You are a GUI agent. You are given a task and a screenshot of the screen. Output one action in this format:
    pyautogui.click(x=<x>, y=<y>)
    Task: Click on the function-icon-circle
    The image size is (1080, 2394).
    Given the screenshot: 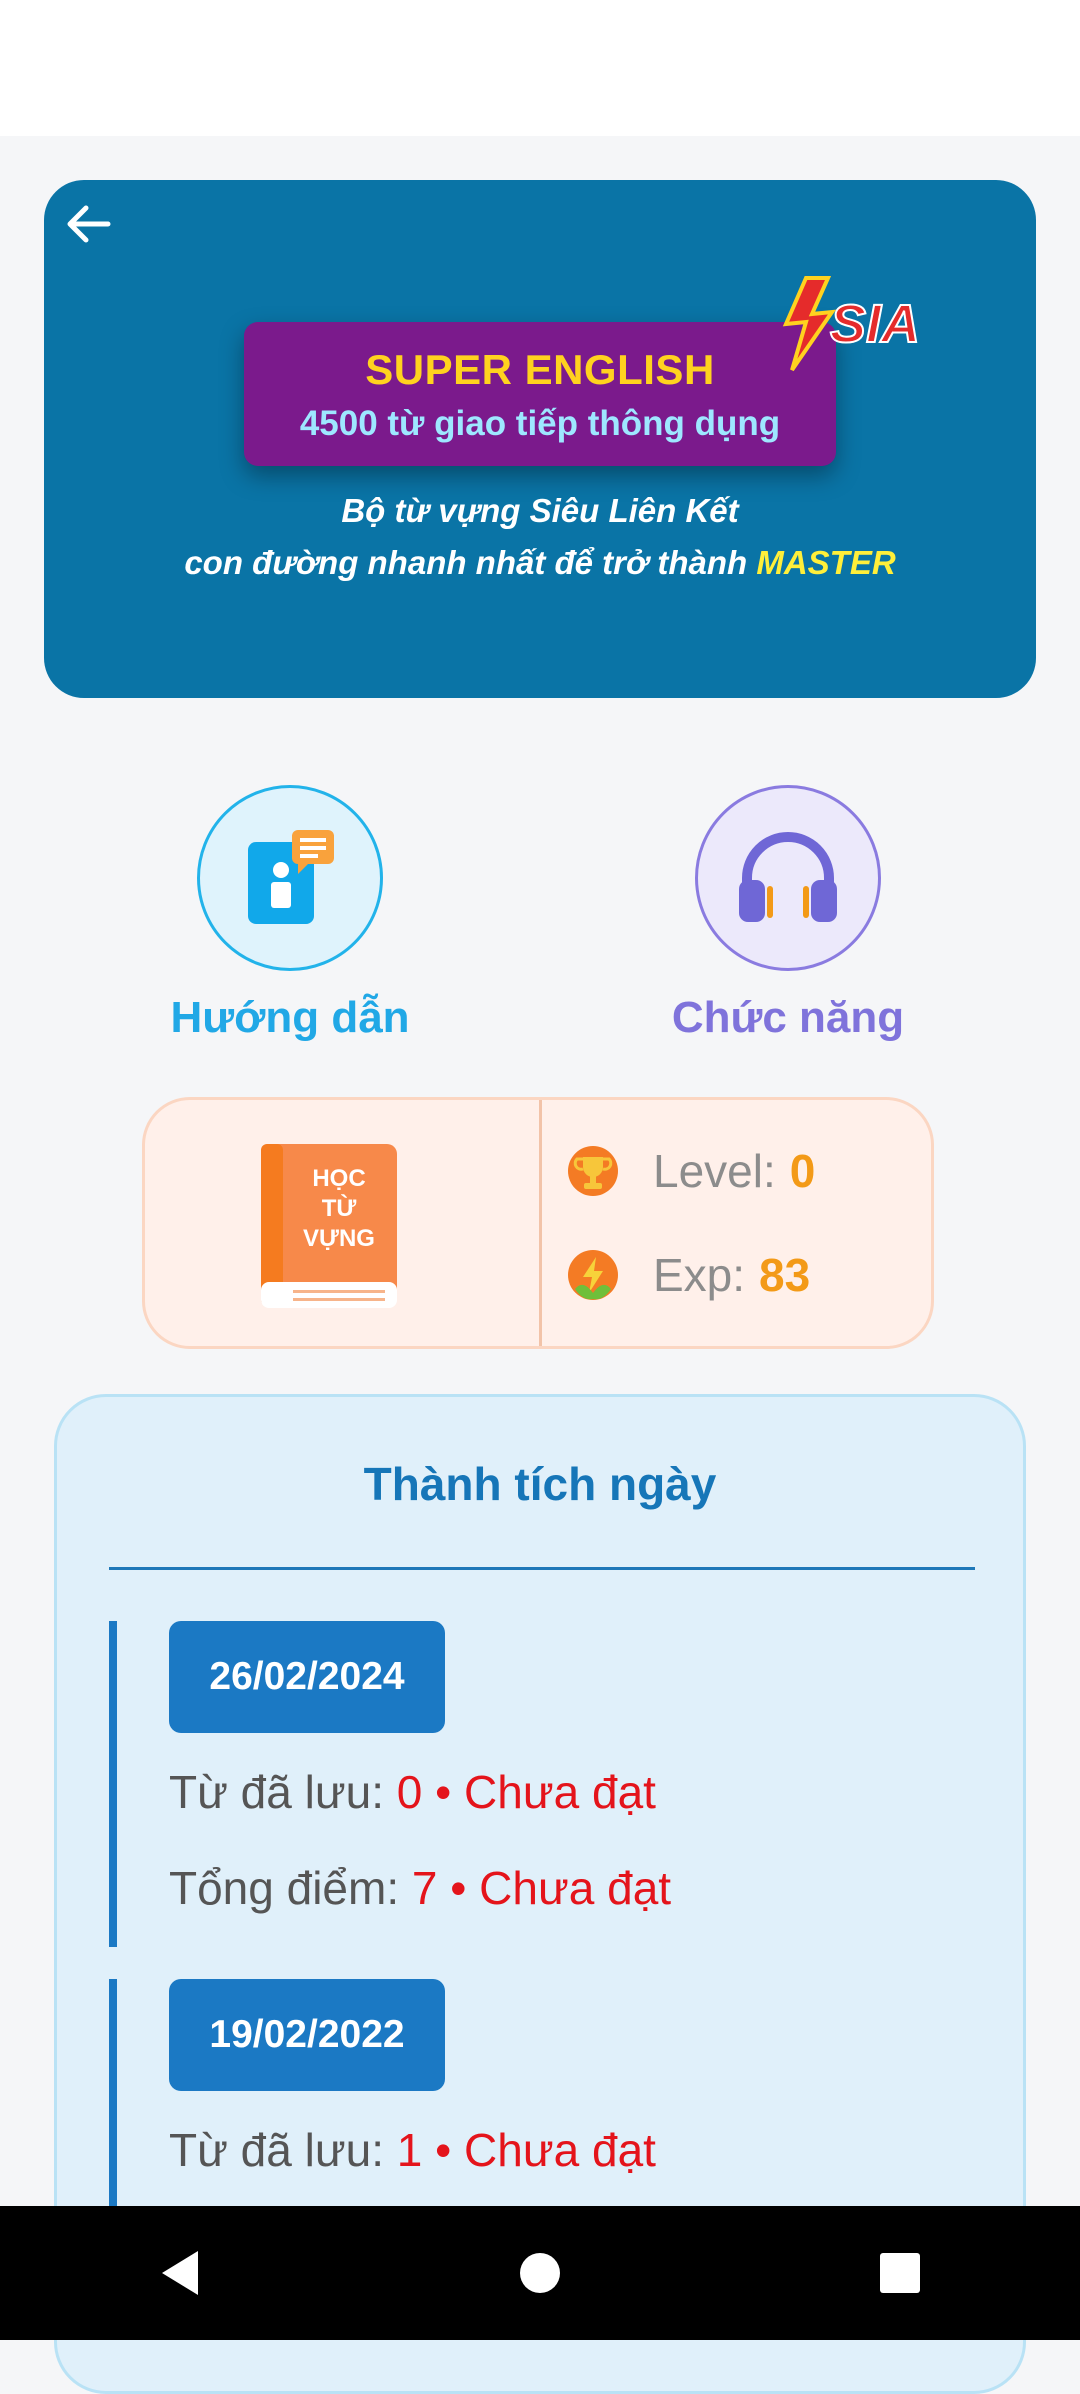 What is the action you would take?
    pyautogui.click(x=788, y=878)
    